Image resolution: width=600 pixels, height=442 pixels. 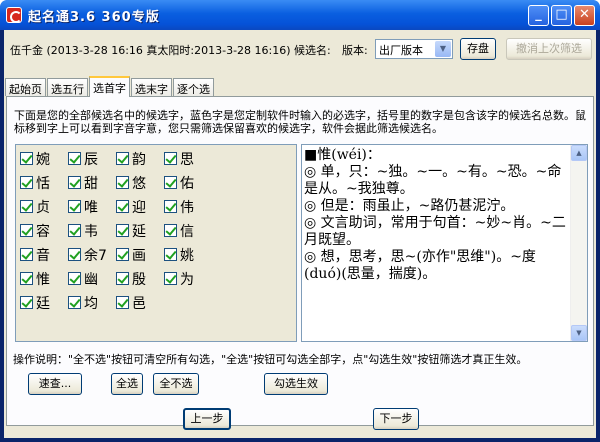 What do you see at coordinates (179, 209) in the screenshot?
I see `char-checkbox: 伟` at bounding box center [179, 209].